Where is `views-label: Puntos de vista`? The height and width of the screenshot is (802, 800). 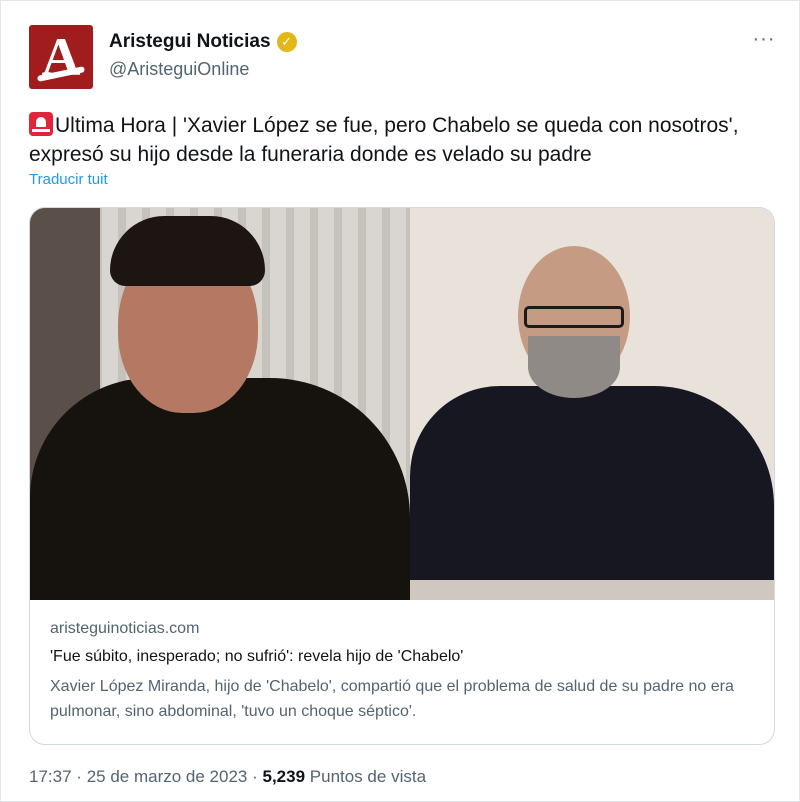 views-label: Puntos de vista is located at coordinates (368, 776).